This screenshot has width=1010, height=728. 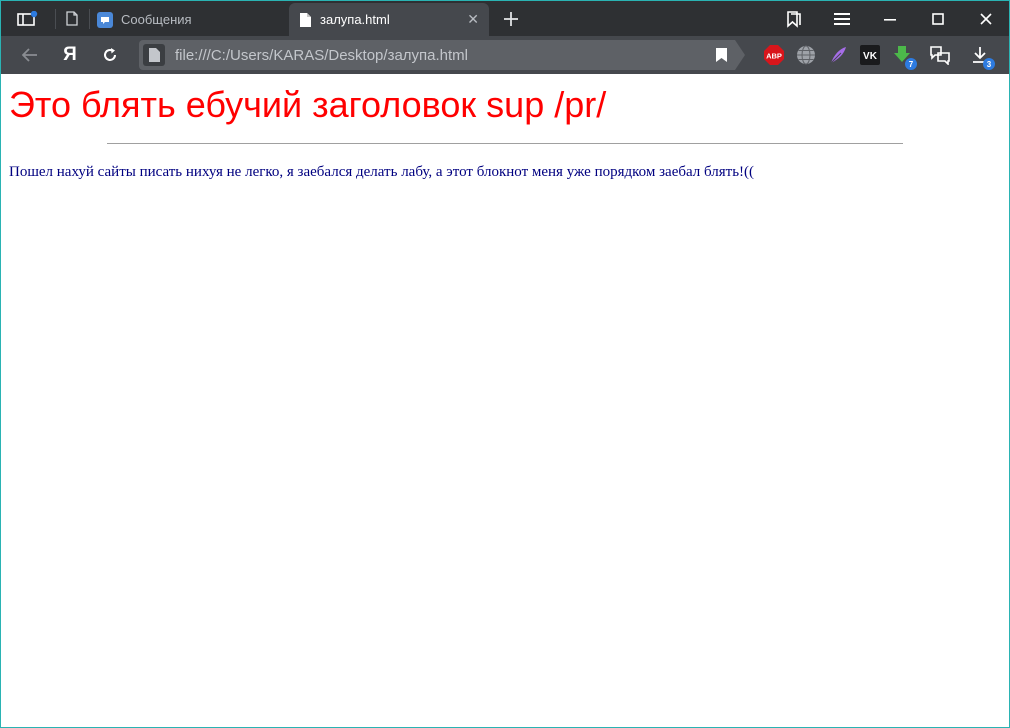 I want to click on tab-label: Сообщения, so click(x=156, y=19).